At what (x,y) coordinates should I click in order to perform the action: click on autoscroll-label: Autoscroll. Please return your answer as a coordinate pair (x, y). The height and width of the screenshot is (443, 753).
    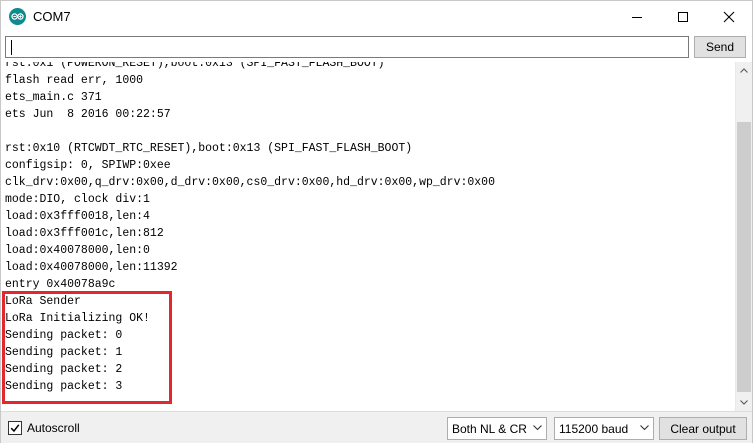
    Looking at the image, I should click on (53, 428).